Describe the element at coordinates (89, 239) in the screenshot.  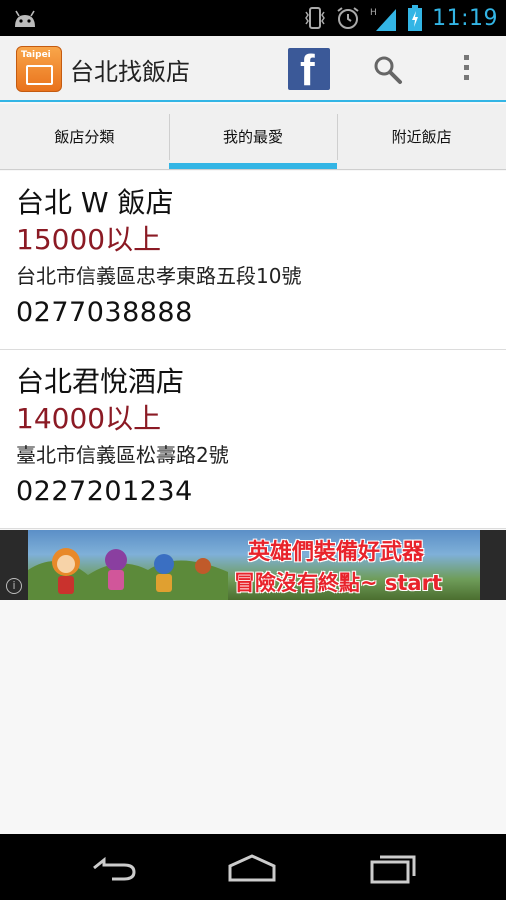
I see `hotel-price: 15000以上` at that location.